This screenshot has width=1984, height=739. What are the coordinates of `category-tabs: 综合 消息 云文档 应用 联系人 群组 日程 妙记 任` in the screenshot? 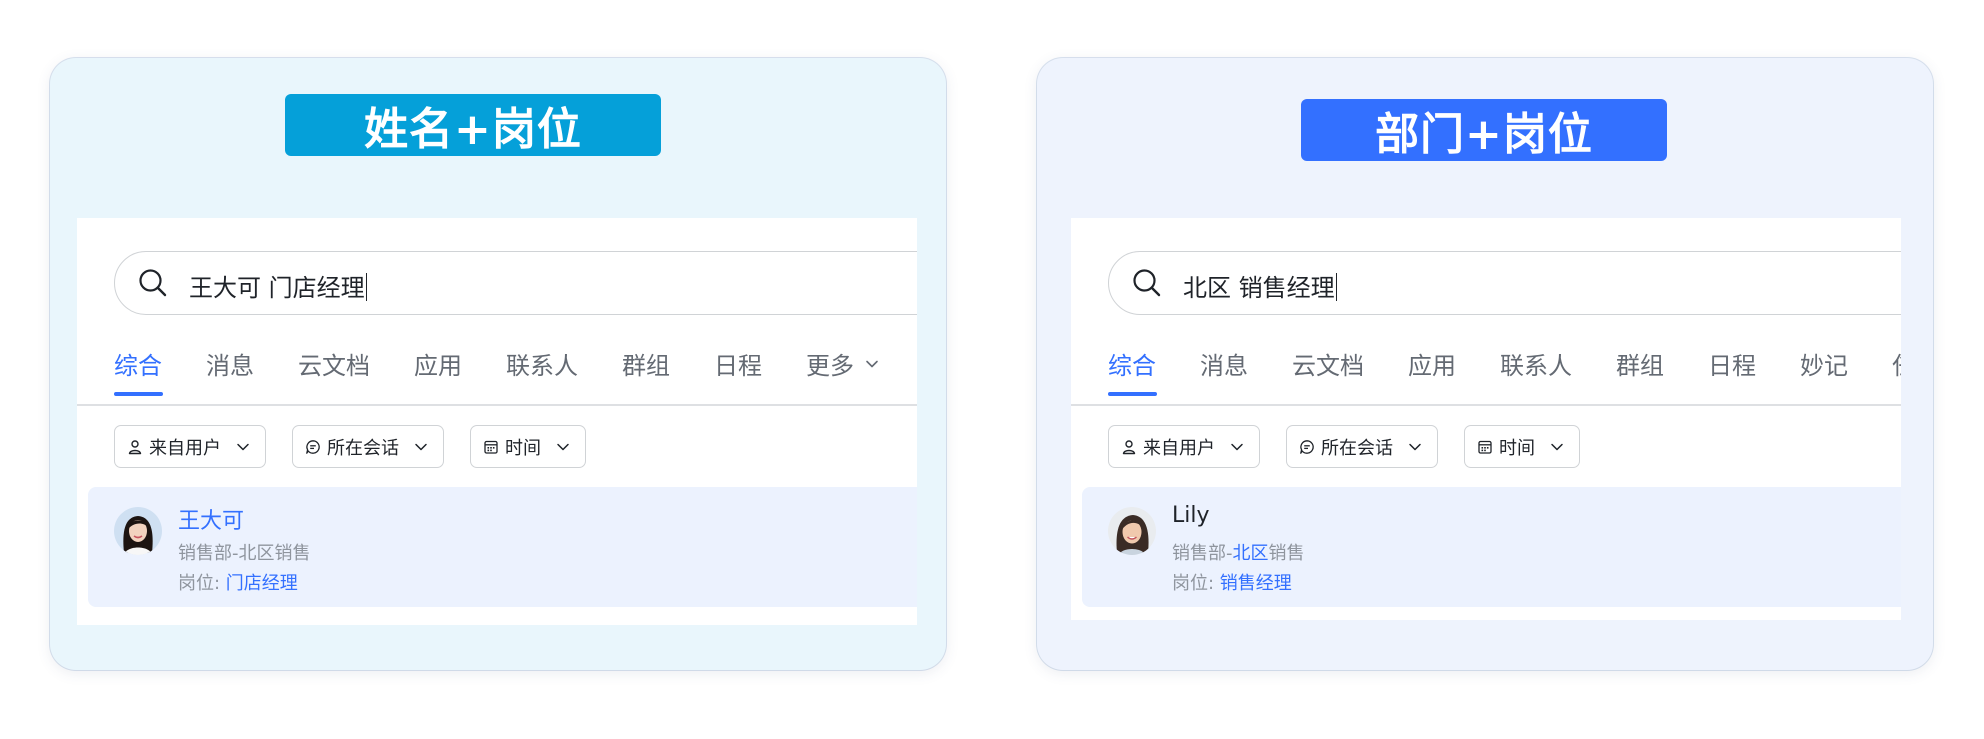 It's located at (1486, 372).